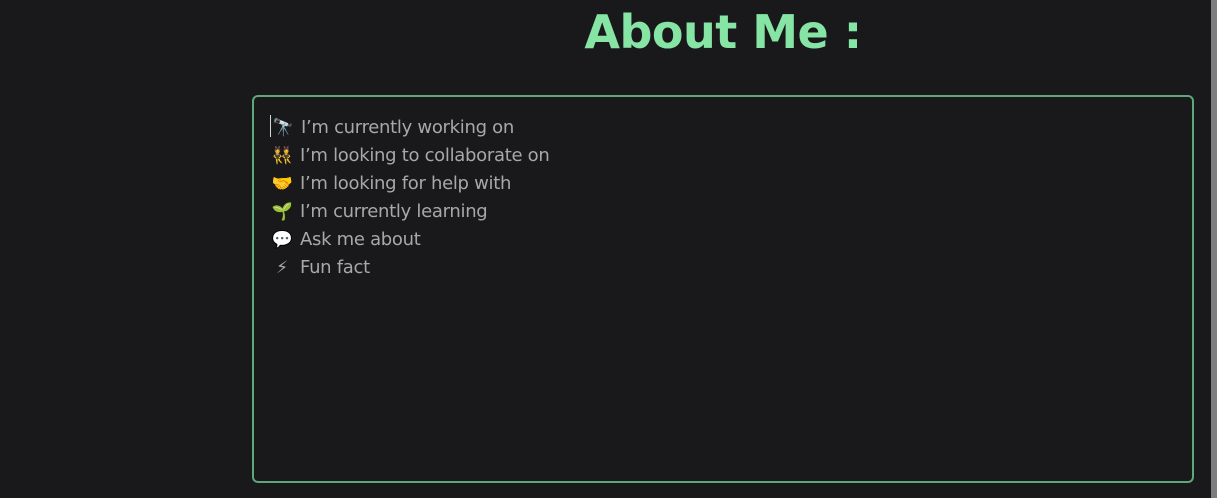  I want to click on editor-line: 👯 I’m looking to collaborate on, so click(723, 156).